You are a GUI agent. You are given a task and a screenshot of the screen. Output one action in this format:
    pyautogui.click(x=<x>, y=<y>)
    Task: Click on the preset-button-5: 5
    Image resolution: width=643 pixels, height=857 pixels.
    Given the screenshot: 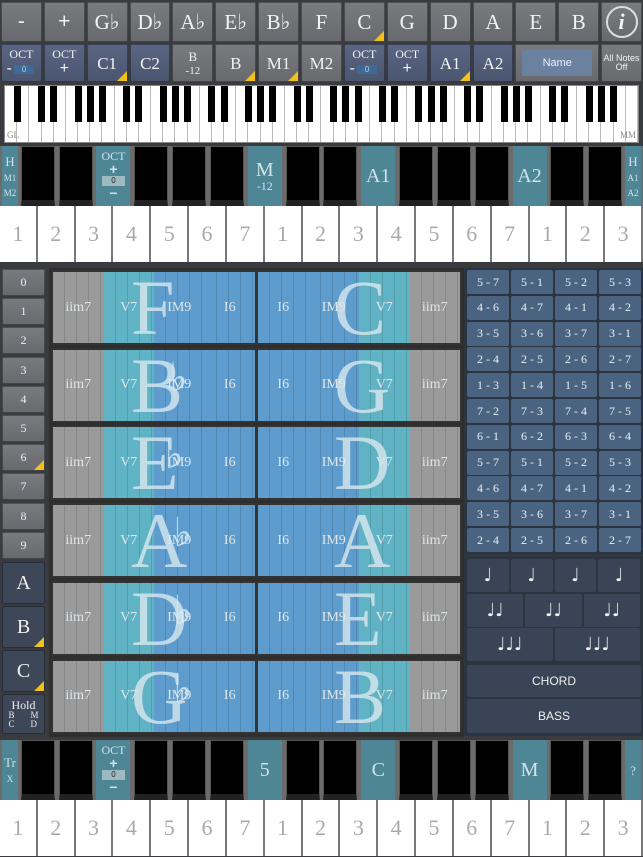 What is the action you would take?
    pyautogui.click(x=23, y=428)
    